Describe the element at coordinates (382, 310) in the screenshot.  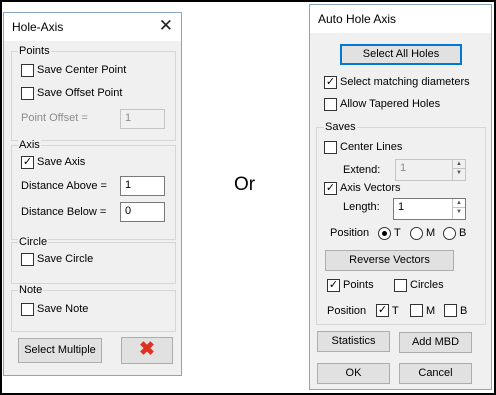
I see `pos-t-checkbox: ✓` at that location.